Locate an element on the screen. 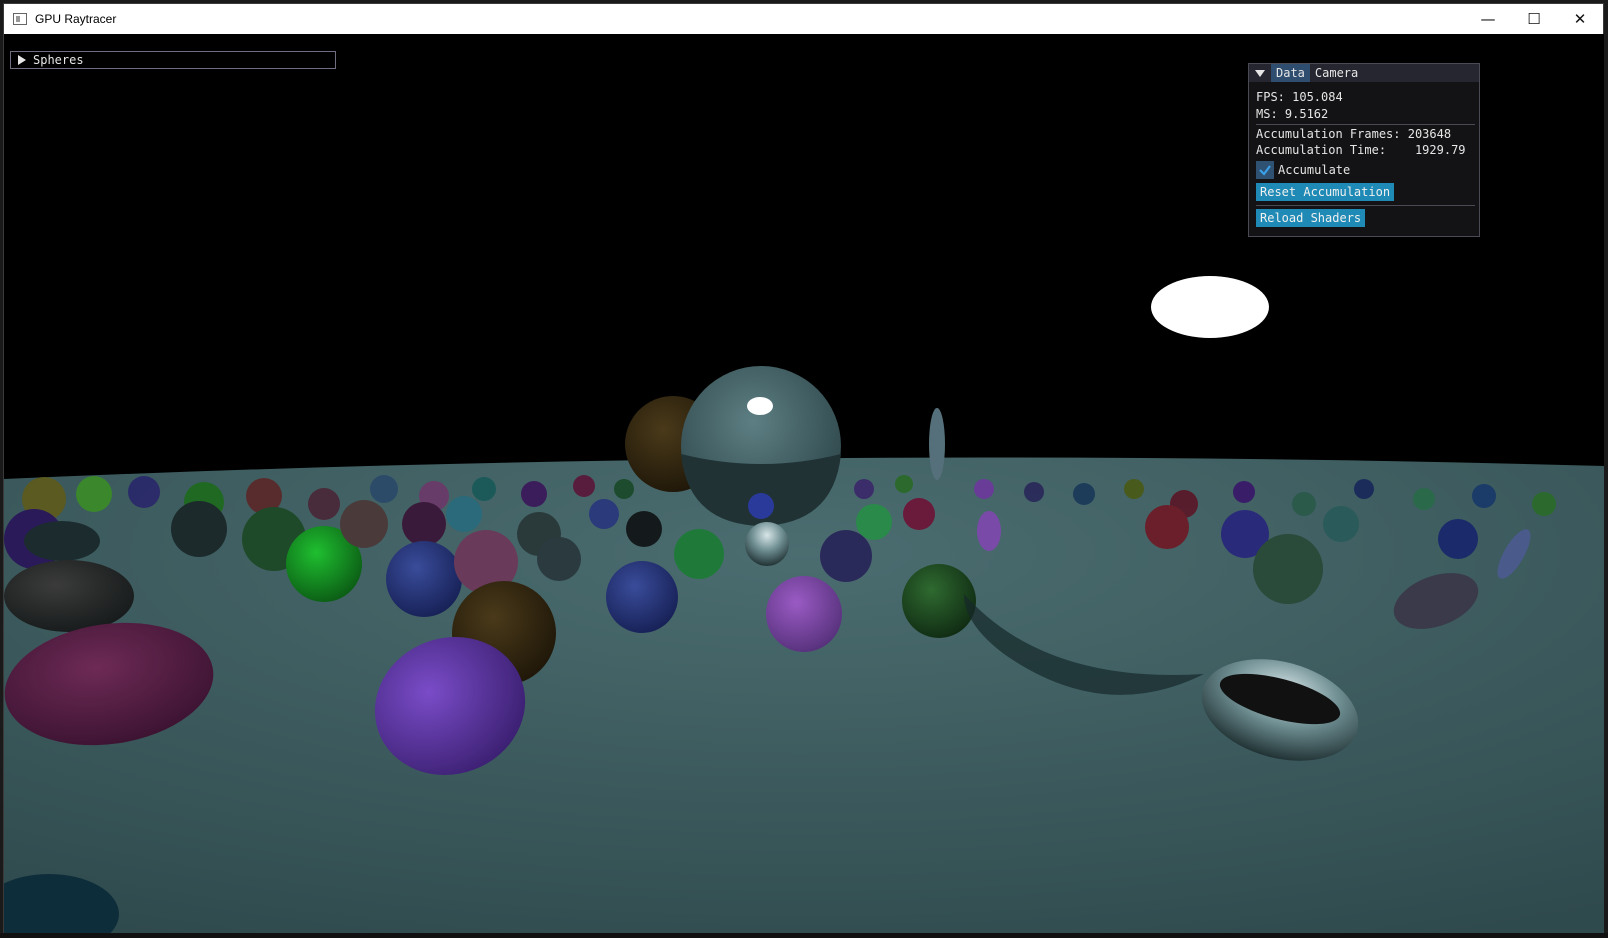 The image size is (1608, 938). tab-data: Data is located at coordinates (1290, 73).